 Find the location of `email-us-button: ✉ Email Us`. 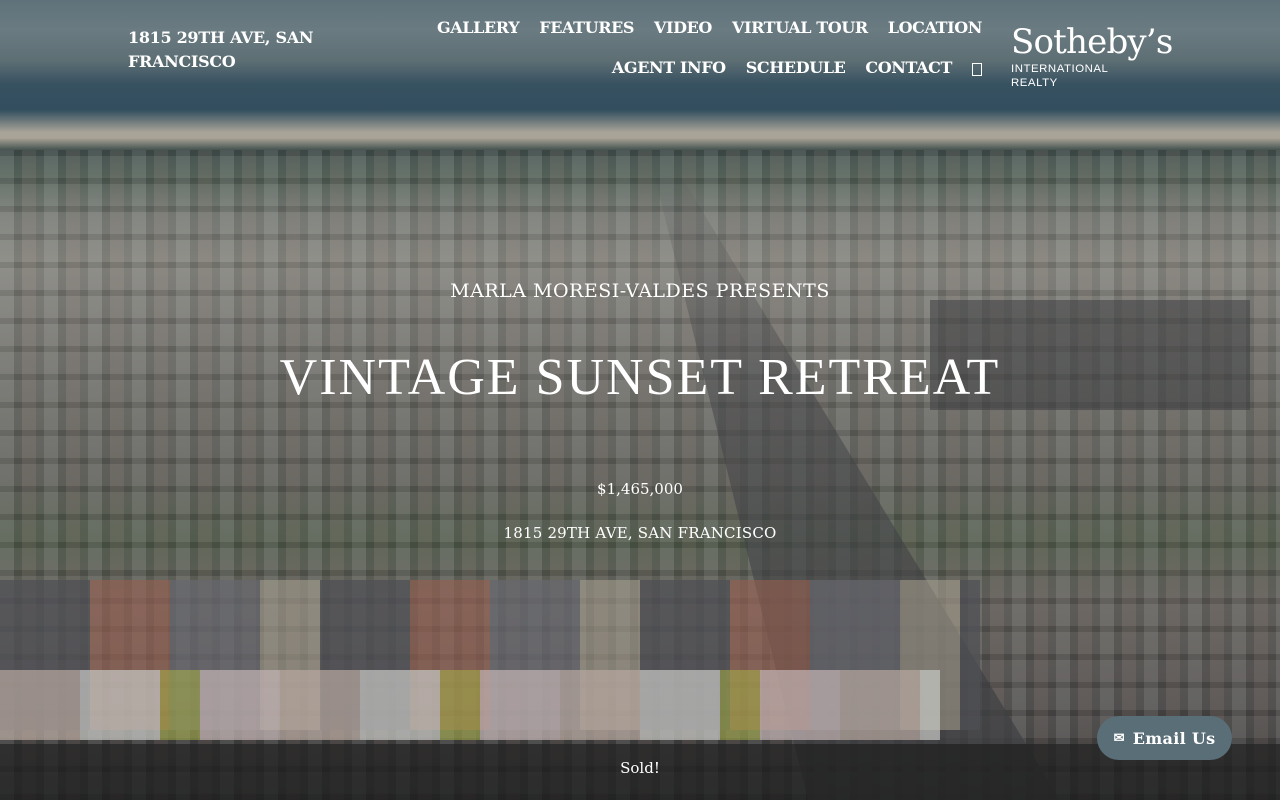

email-us-button: ✉ Email Us is located at coordinates (1164, 738).